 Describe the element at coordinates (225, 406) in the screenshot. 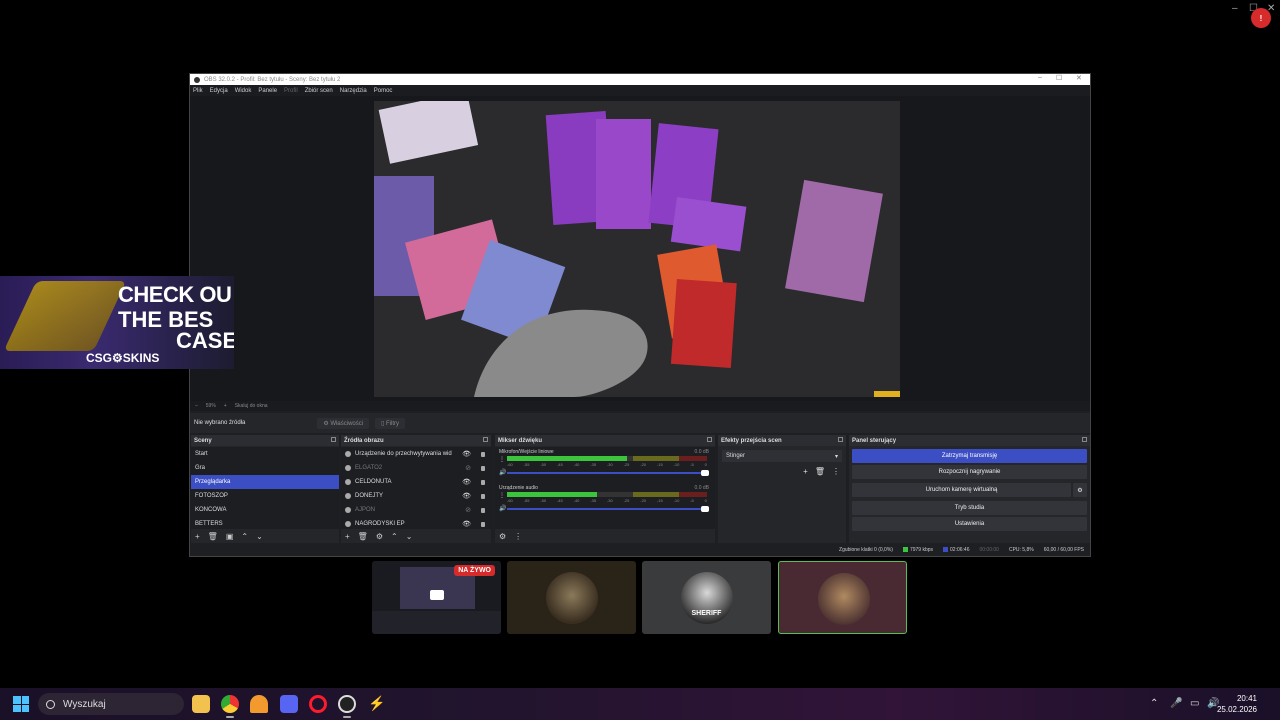

I see `zoom-in-icon: +` at that location.